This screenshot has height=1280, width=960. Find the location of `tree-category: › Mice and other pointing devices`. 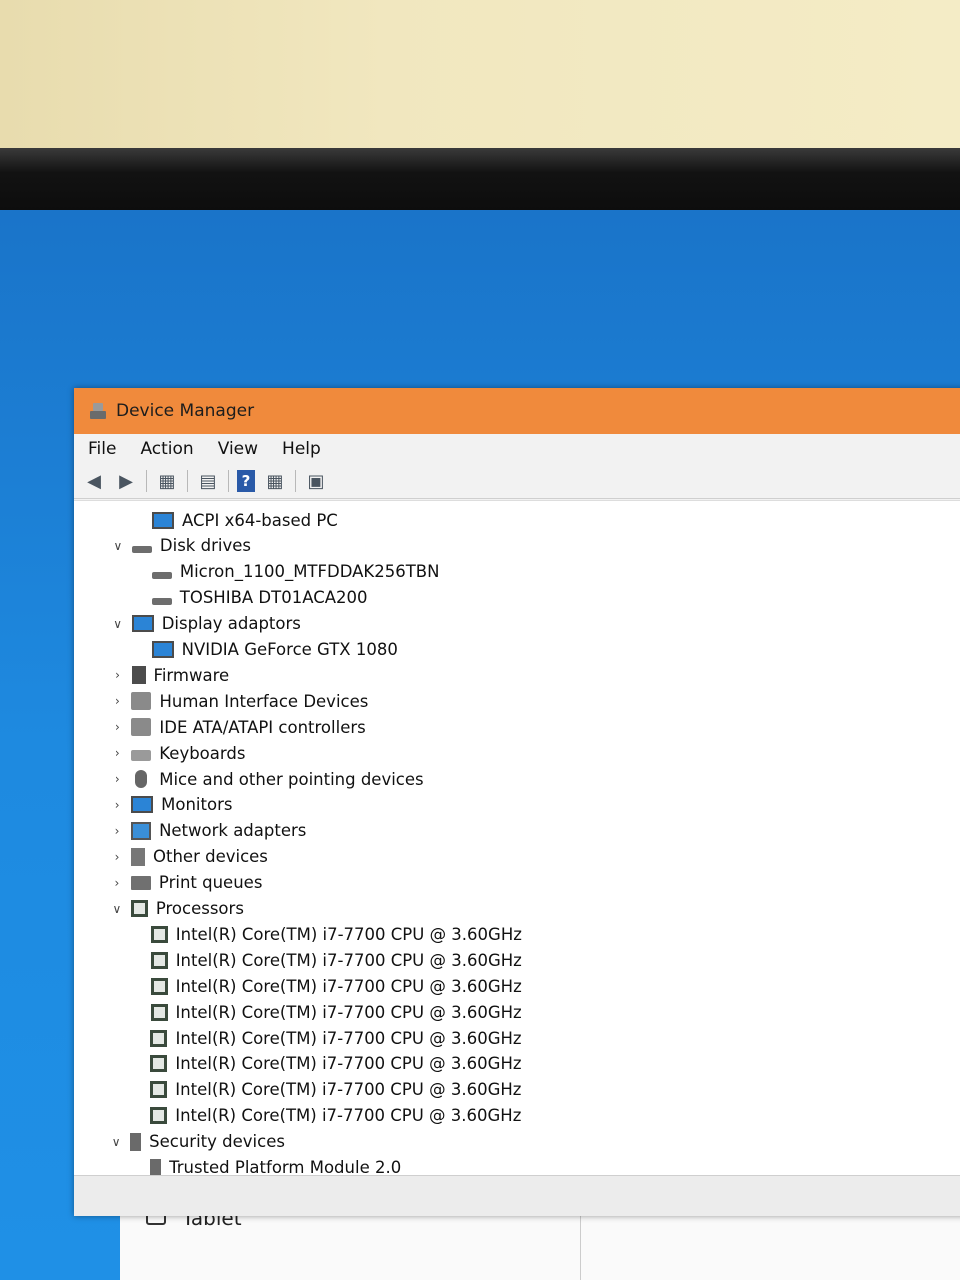

tree-category: › Mice and other pointing devices is located at coordinates (266, 779).